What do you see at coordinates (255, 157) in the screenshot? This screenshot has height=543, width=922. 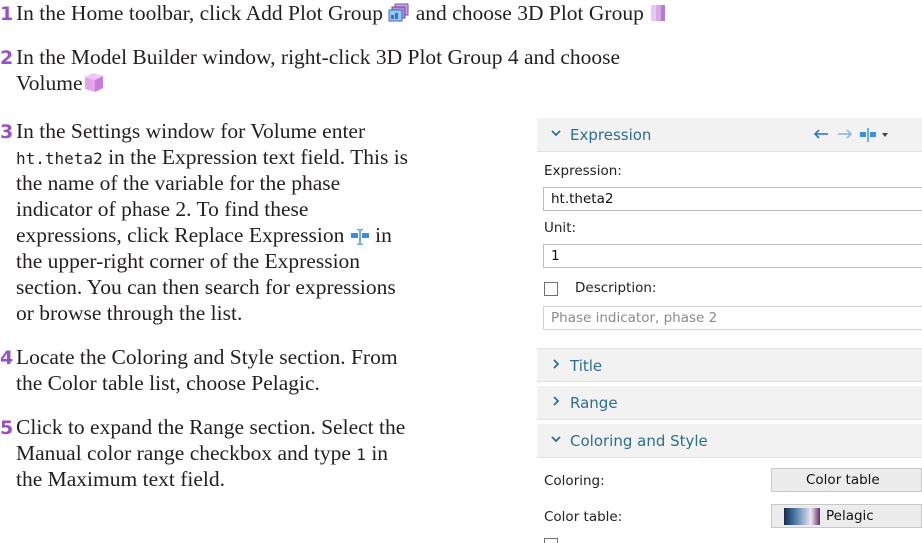 I see `step-text: in the Expression text field. This is` at bounding box center [255, 157].